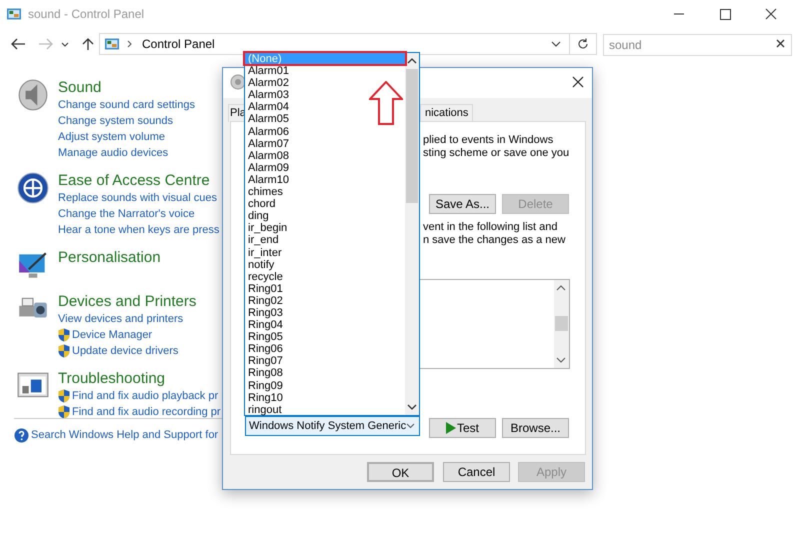  Describe the element at coordinates (139, 180) in the screenshot. I see `section-heading: Ease of Access Centre` at that location.